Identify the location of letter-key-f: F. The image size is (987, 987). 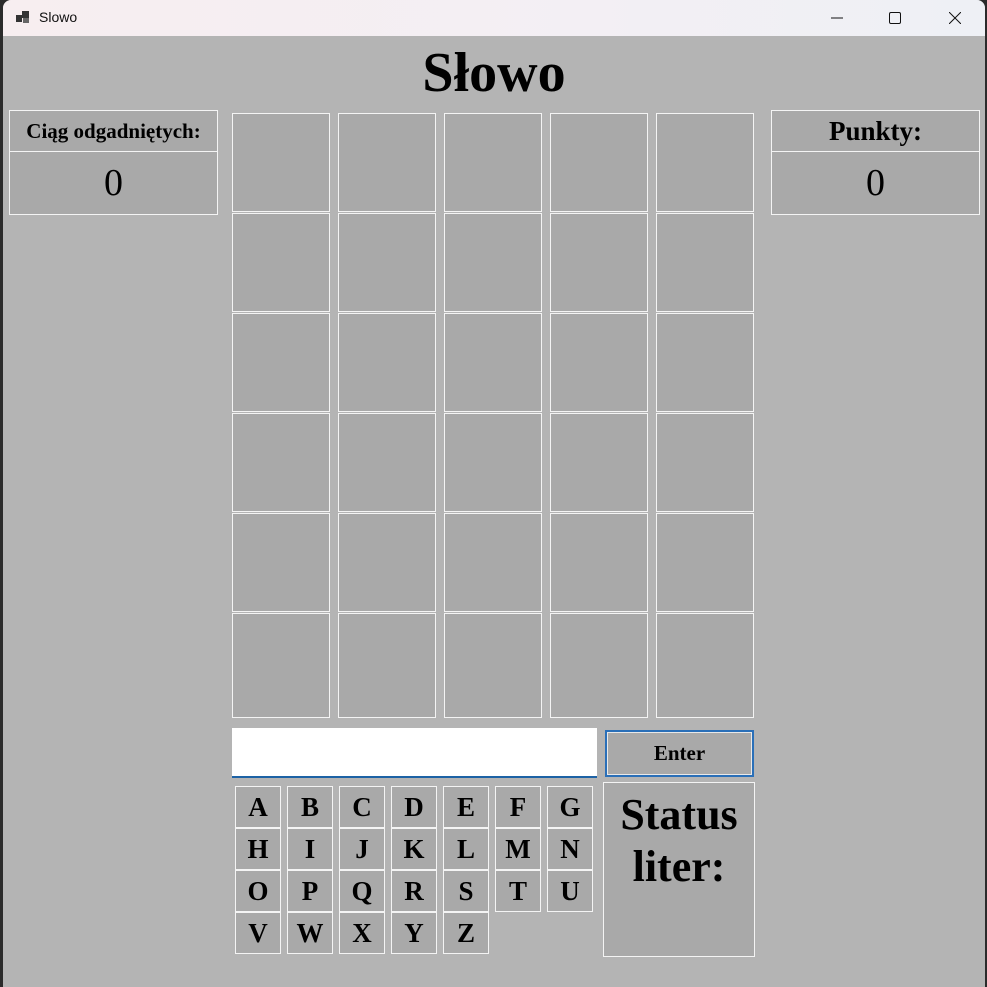
(518, 807).